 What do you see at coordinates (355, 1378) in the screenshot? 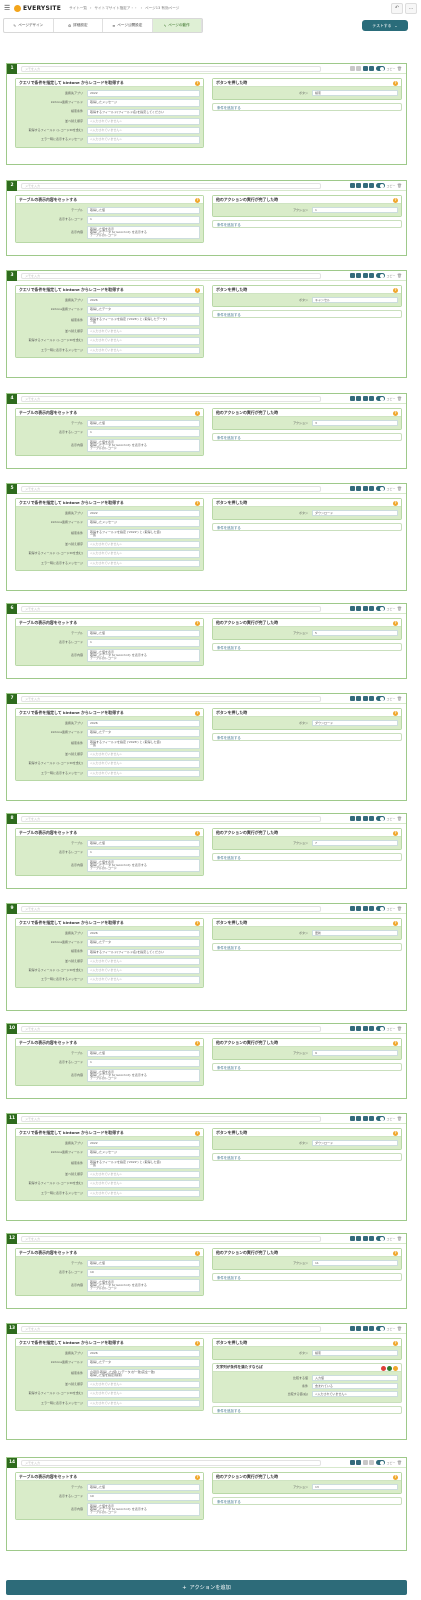
I see `condition-input: 入力値` at bounding box center [355, 1378].